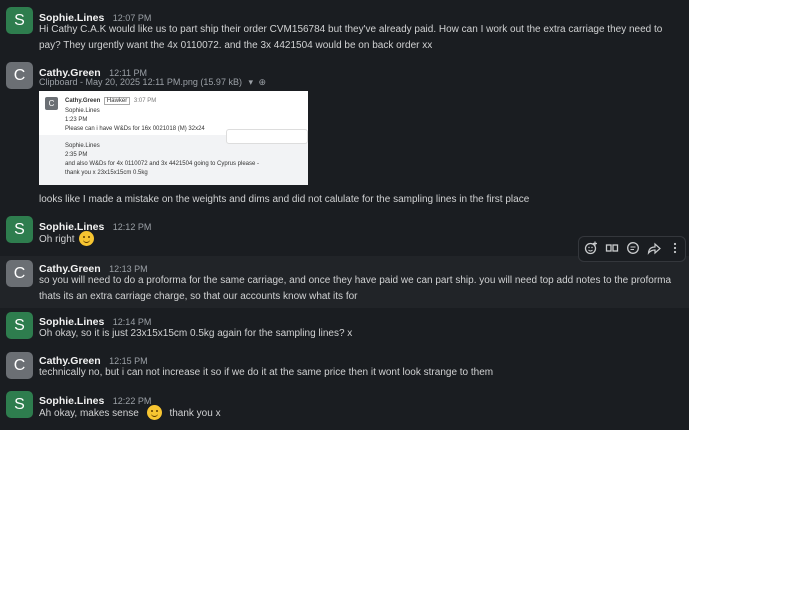 This screenshot has height=612, width=792. Describe the element at coordinates (57, 239) in the screenshot. I see `message-text: Oh right` at that location.